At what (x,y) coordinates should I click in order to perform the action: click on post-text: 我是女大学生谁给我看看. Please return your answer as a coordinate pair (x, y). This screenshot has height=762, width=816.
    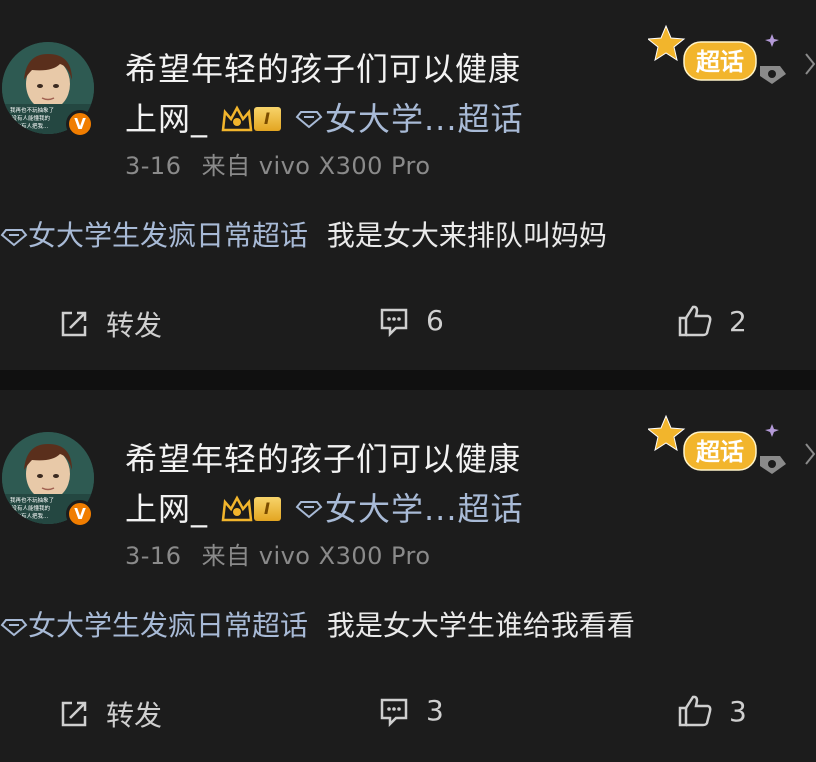
    Looking at the image, I should click on (480, 625).